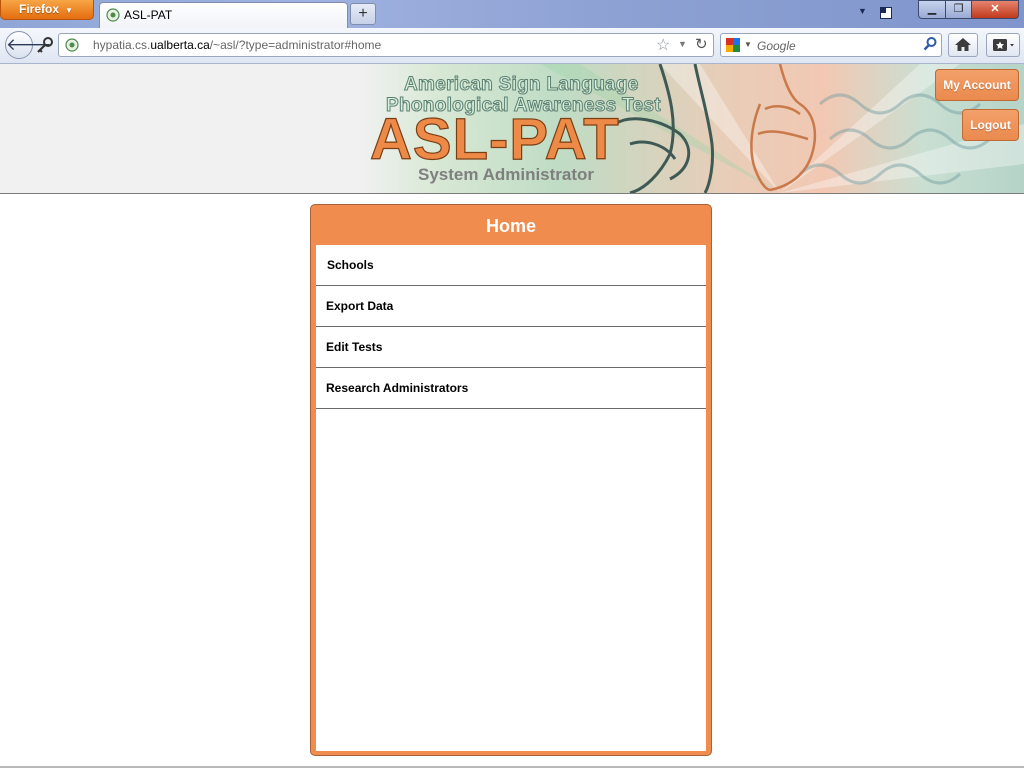 The height and width of the screenshot is (768, 1024). I want to click on tab-favicon-icon, so click(113, 15).